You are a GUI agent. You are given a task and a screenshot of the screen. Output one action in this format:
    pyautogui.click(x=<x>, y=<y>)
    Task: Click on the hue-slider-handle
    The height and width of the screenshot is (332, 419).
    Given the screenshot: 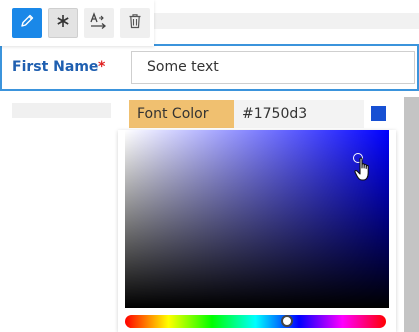 What is the action you would take?
    pyautogui.click(x=287, y=321)
    